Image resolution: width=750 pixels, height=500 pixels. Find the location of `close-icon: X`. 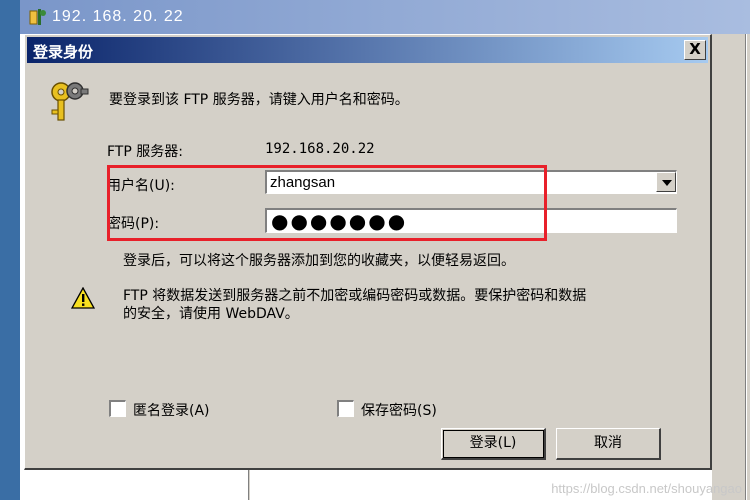

close-icon: X is located at coordinates (695, 49).